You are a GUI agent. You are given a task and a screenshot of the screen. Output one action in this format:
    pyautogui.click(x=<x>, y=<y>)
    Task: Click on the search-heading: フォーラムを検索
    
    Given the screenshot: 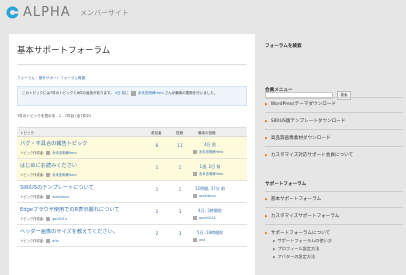 What is the action you would take?
    pyautogui.click(x=283, y=46)
    